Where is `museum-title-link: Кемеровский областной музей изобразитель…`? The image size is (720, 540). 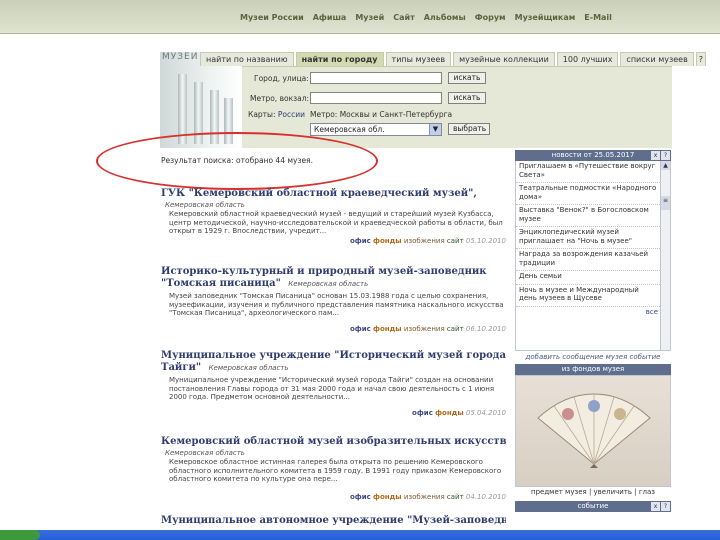 museum-title-link: Кемеровский областной музей изобразитель… is located at coordinates (333, 442).